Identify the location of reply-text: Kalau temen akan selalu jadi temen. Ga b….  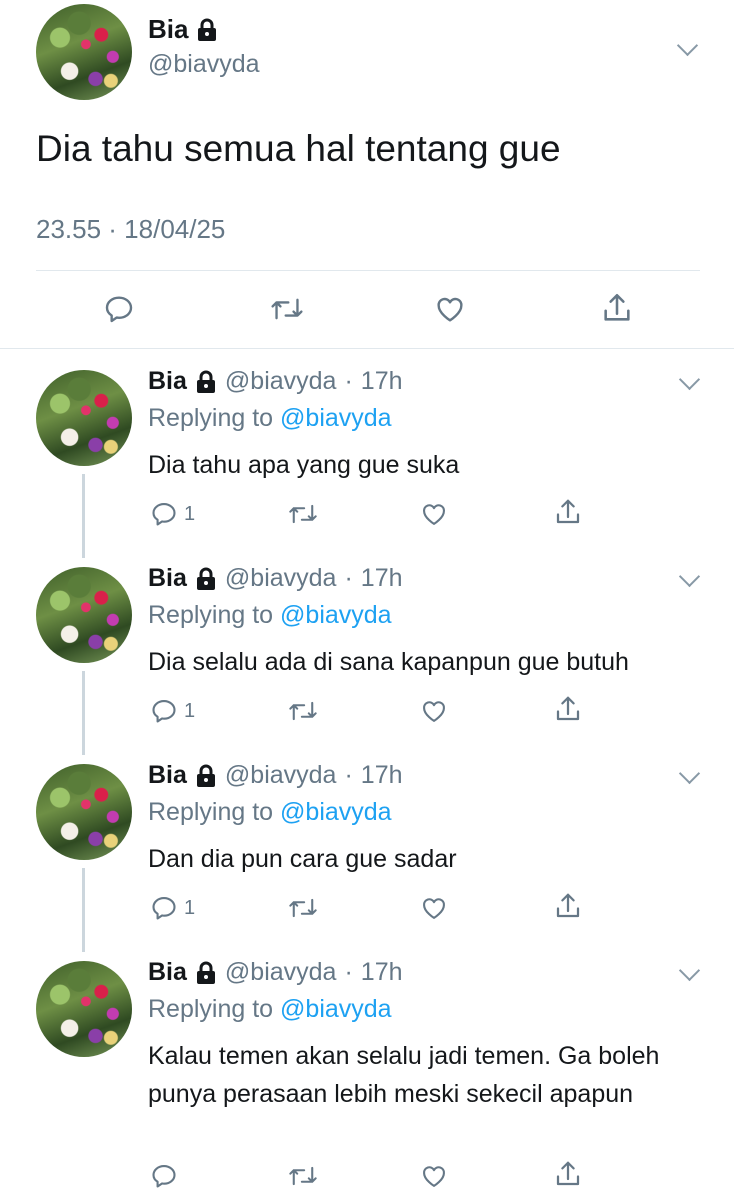
(404, 1075).